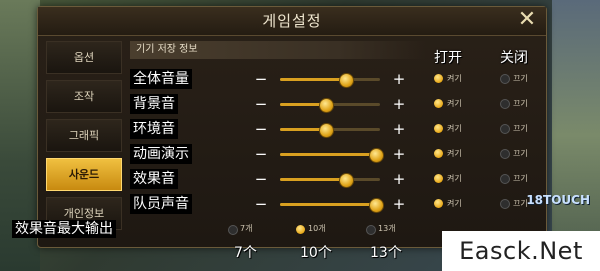 The height and width of the screenshot is (271, 600). What do you see at coordinates (245, 253) in the screenshot?
I see `caption-7: 7个` at bounding box center [245, 253].